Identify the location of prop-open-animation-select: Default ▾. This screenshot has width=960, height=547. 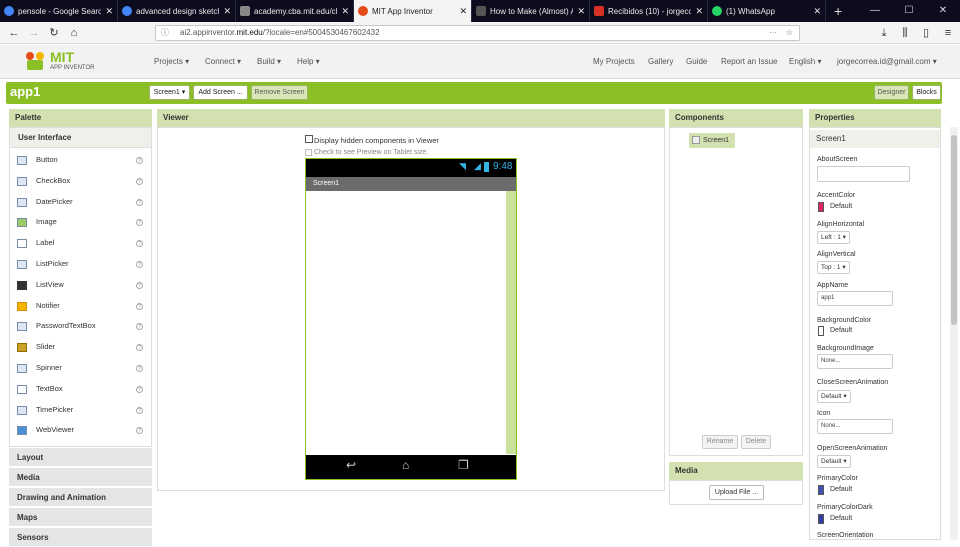
(834, 461).